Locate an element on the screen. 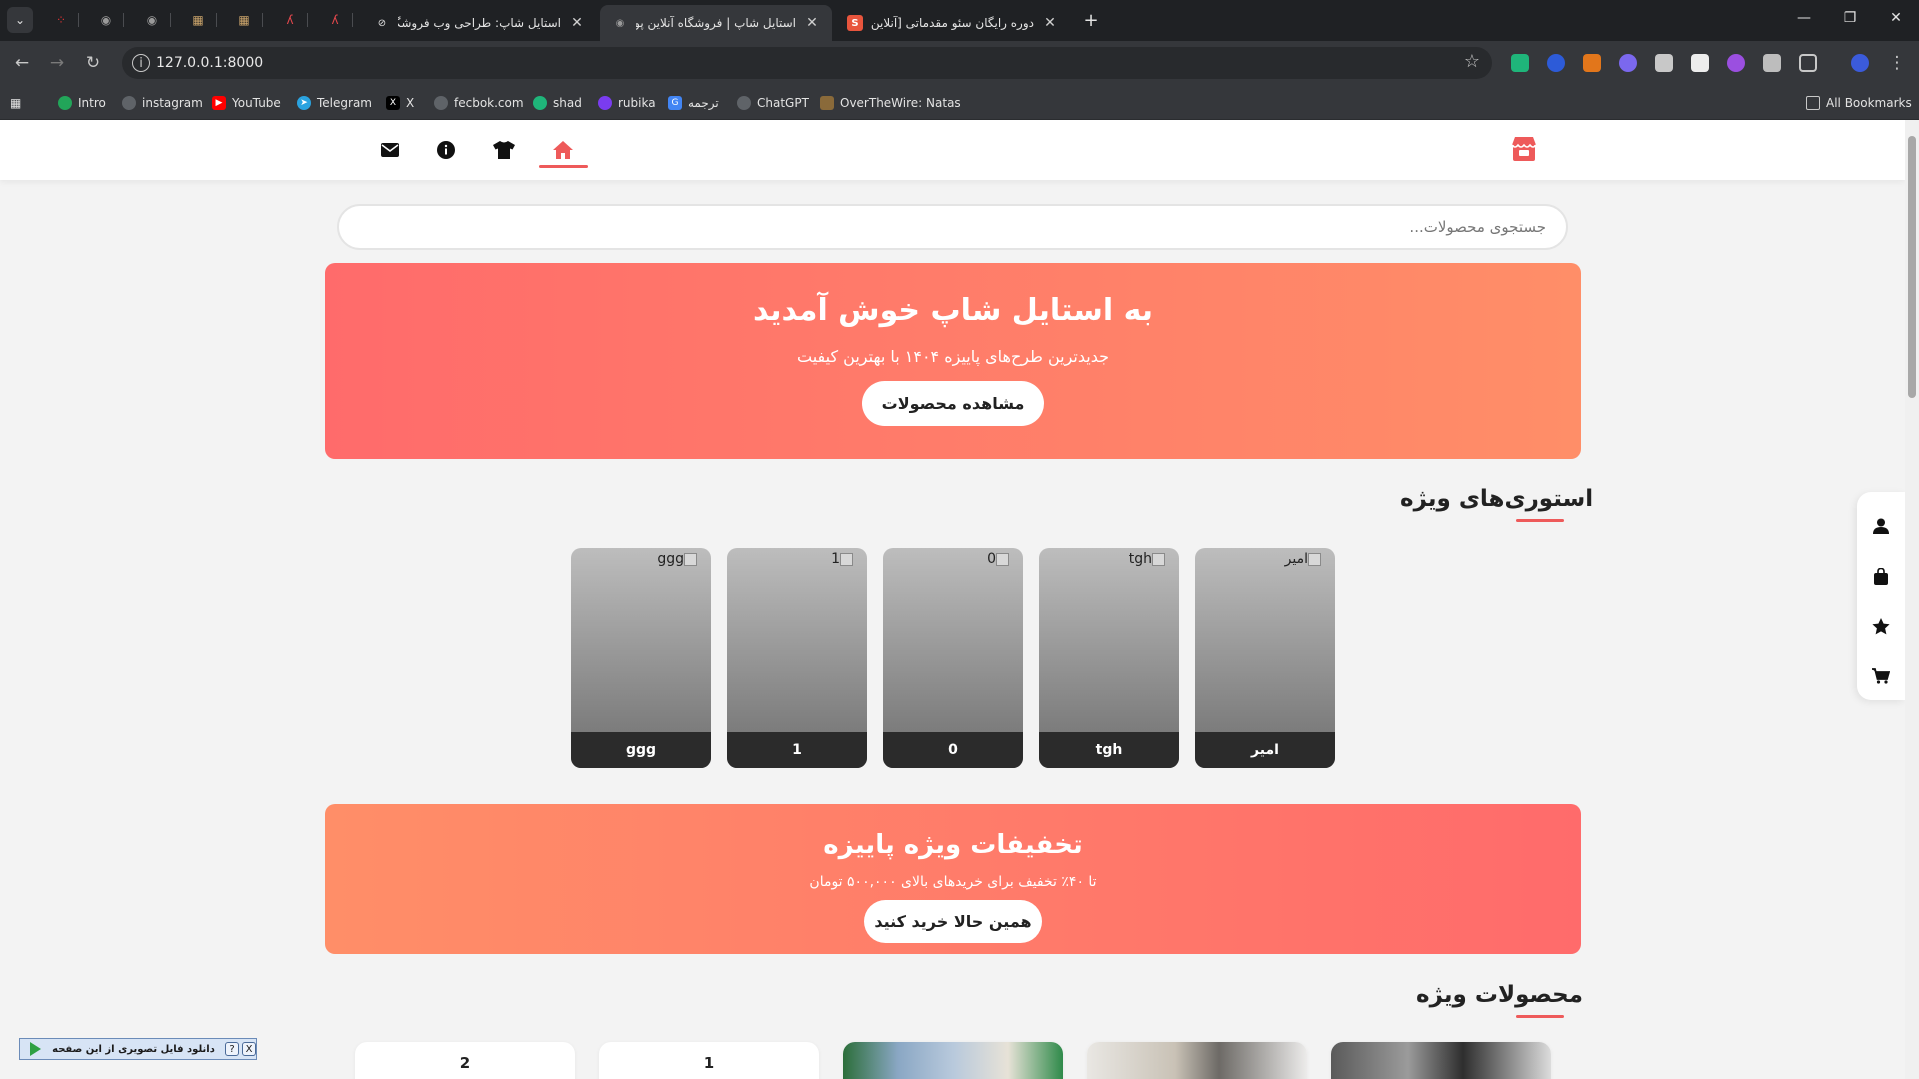  menu-dots-icon: ⋮ is located at coordinates (1897, 63).